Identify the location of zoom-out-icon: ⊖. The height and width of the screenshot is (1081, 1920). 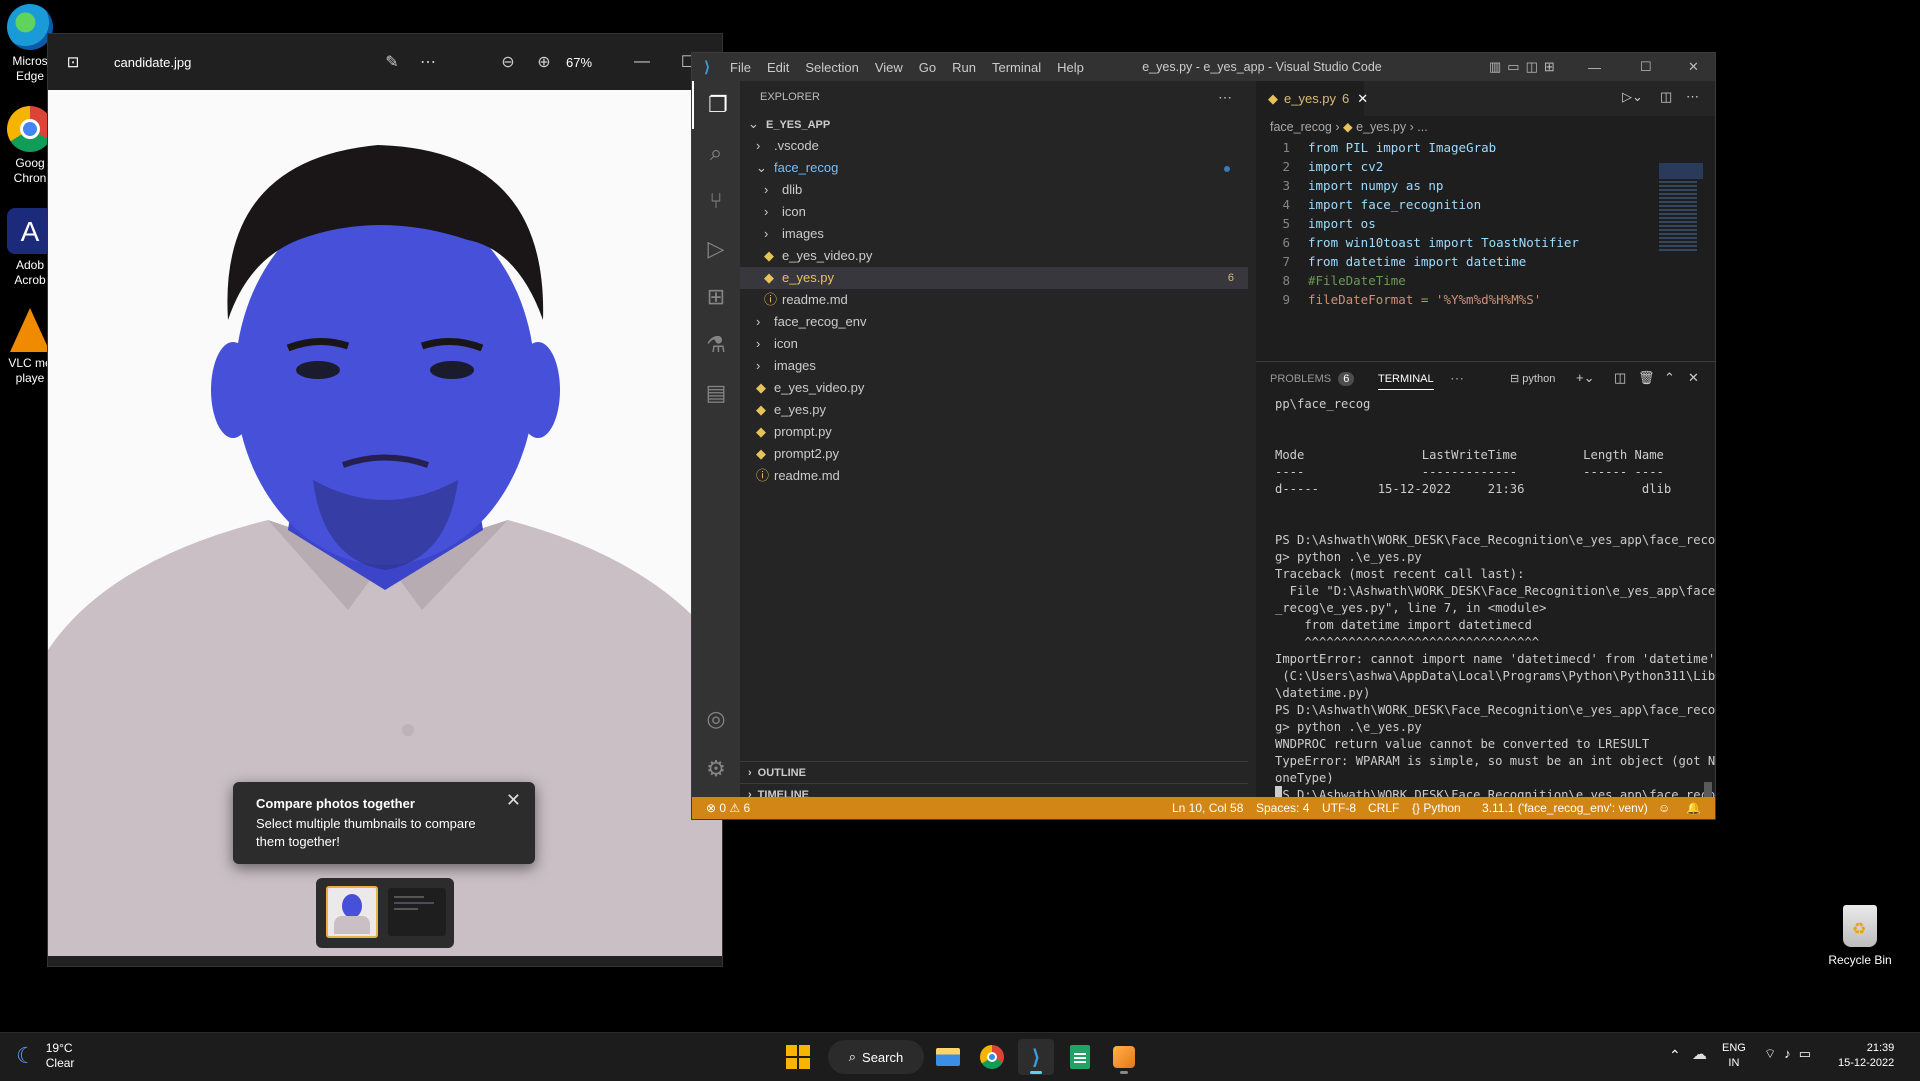
(508, 62).